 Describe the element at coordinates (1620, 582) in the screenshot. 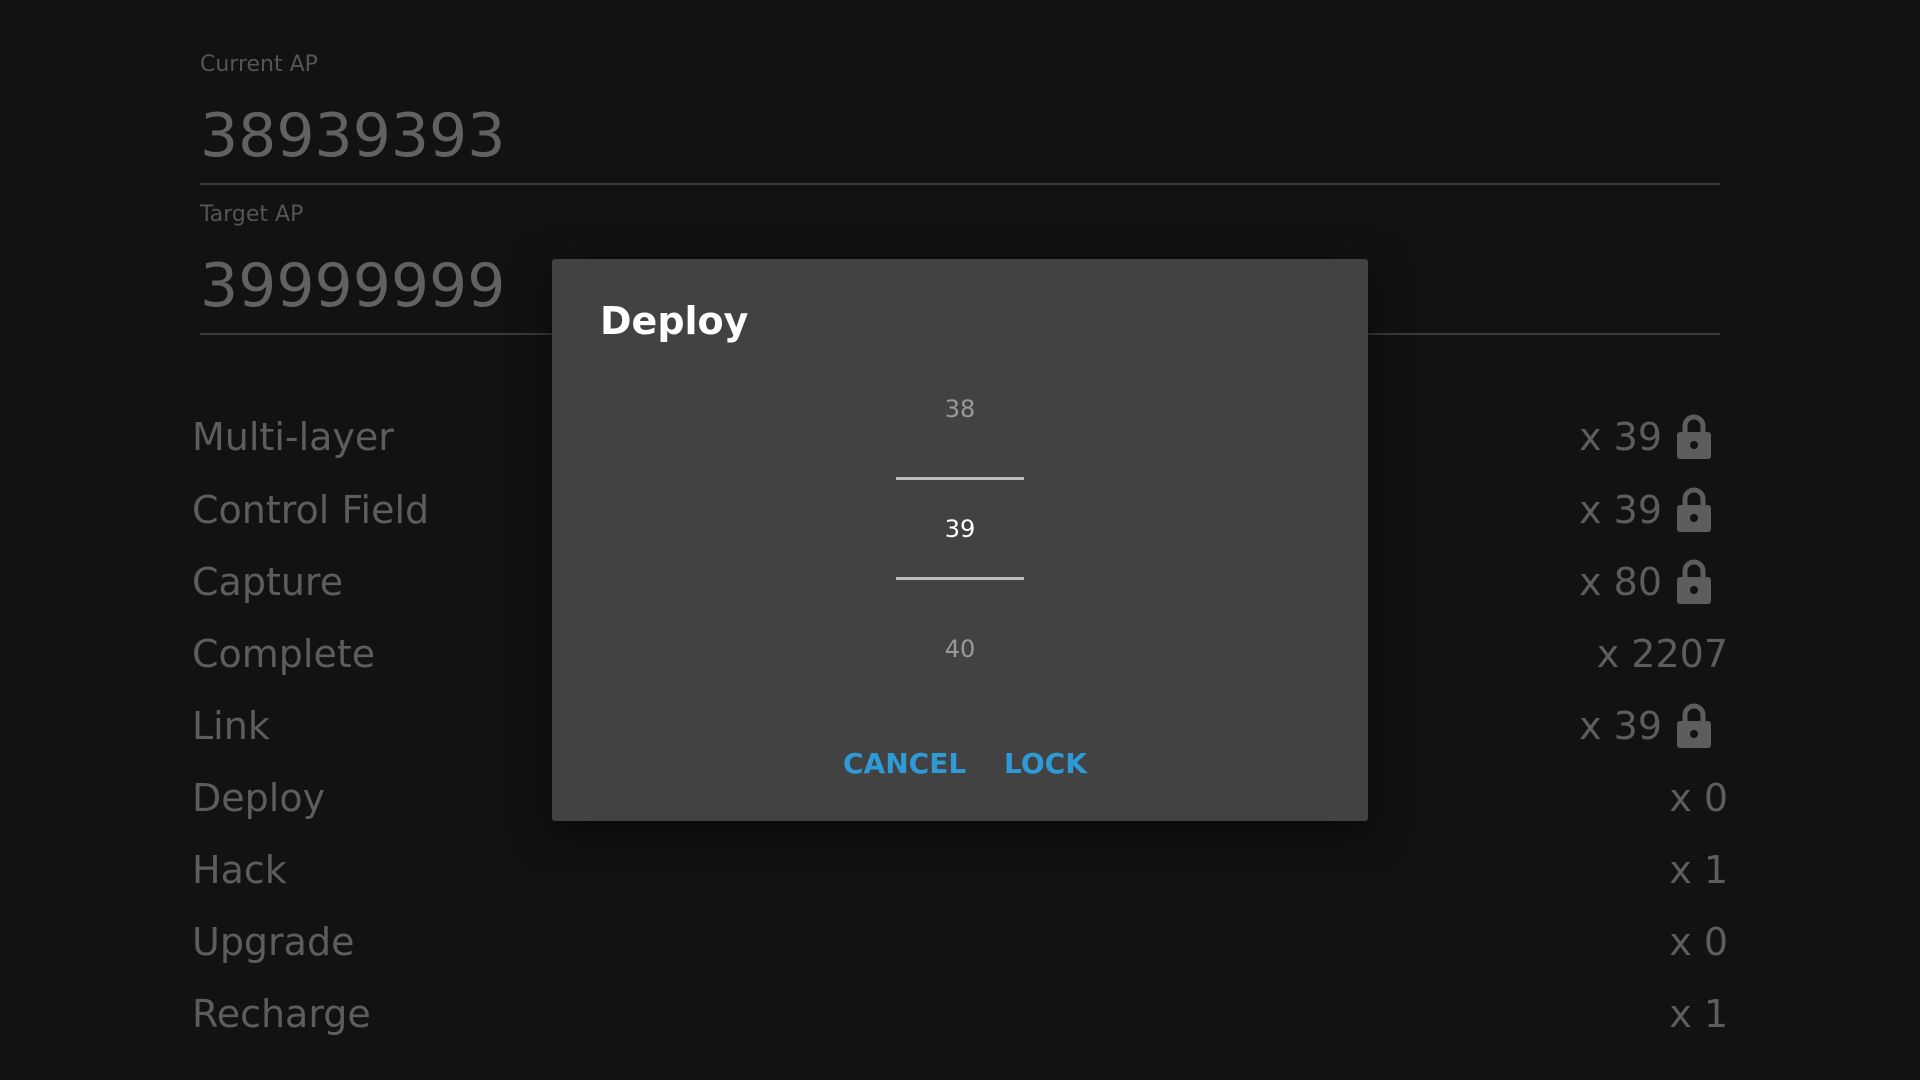

I see `row-count: x 80` at that location.